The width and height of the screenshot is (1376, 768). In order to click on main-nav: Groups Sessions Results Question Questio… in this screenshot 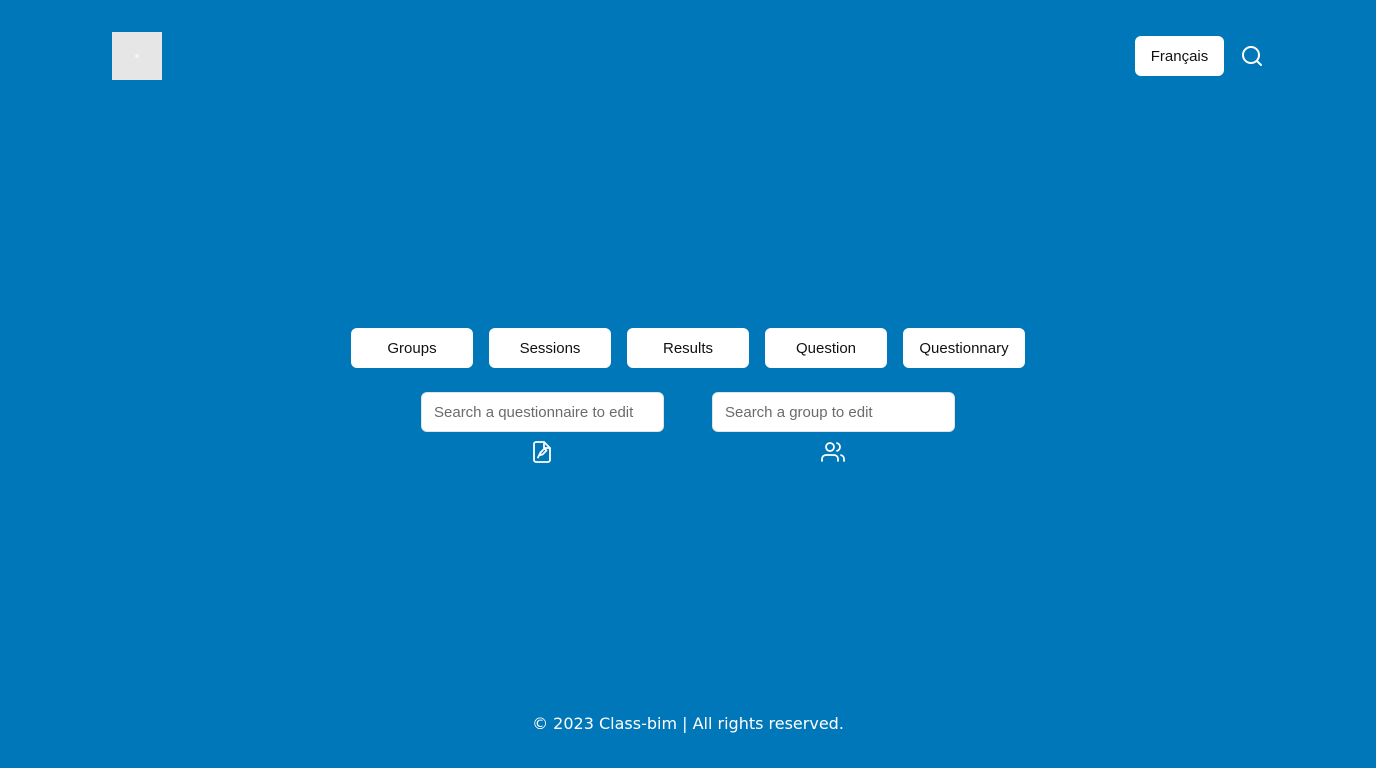, I will do `click(688, 348)`.